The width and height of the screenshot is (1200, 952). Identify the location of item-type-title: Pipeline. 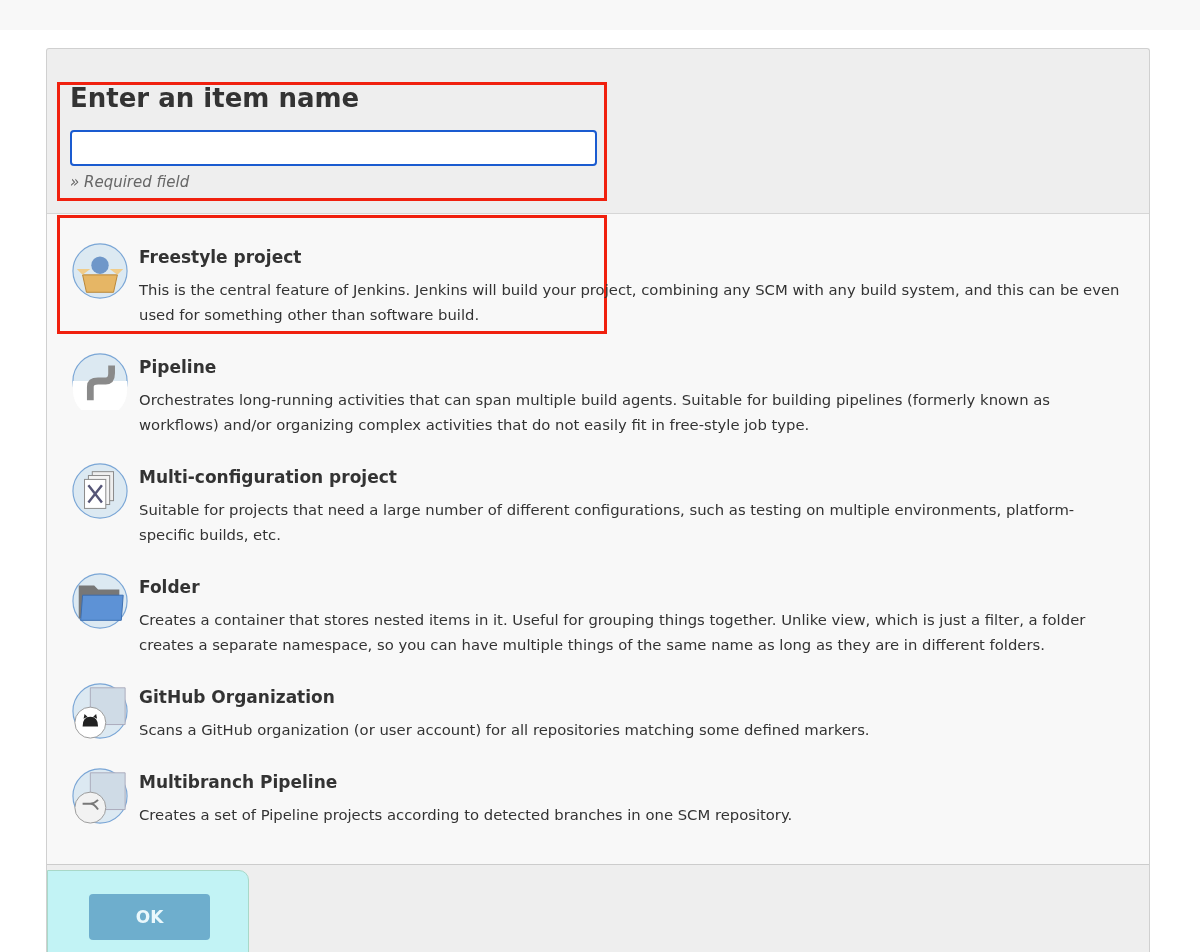
(632, 367).